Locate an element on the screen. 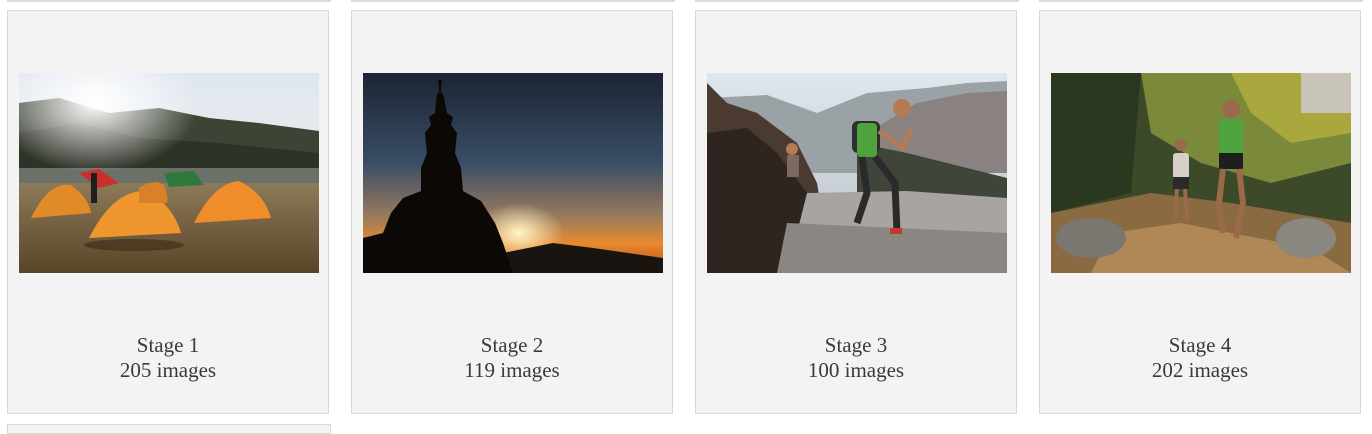 The image size is (1372, 434). stage-1-thumbnail is located at coordinates (169, 173).